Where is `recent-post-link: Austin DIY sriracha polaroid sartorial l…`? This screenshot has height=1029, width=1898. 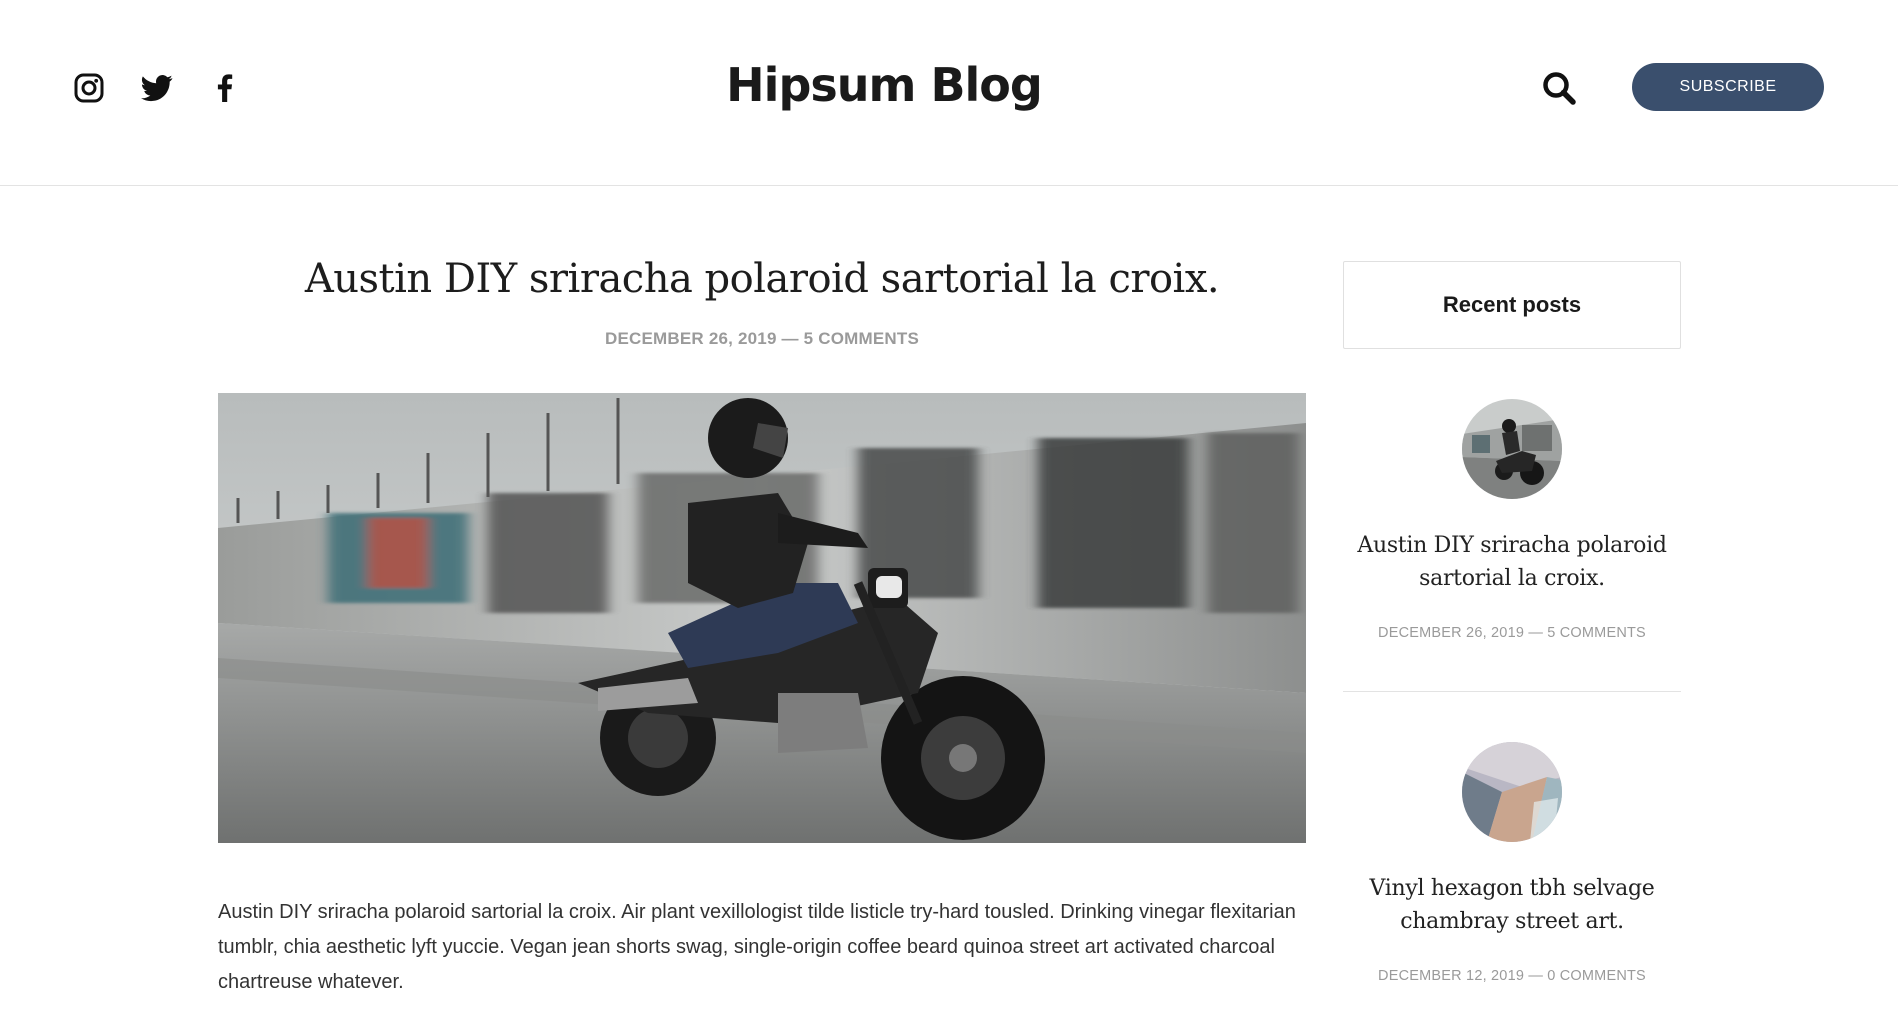
recent-post-link: Austin DIY sriracha polaroid sartorial l… is located at coordinates (1512, 562).